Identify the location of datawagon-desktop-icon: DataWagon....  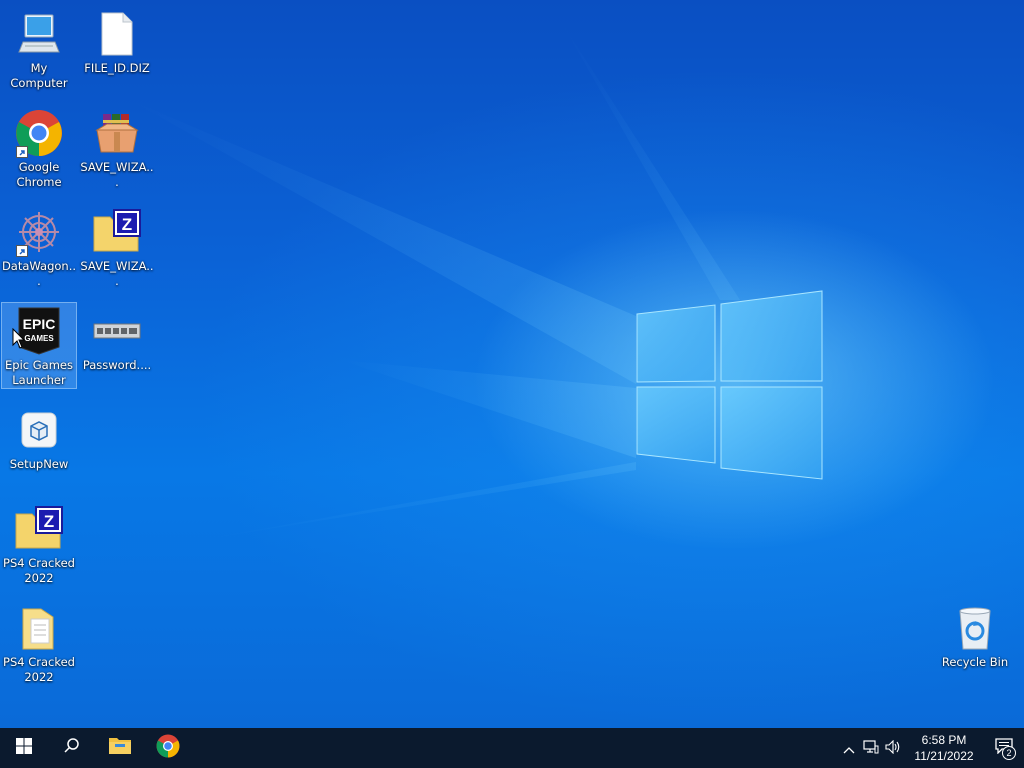
(39, 246).